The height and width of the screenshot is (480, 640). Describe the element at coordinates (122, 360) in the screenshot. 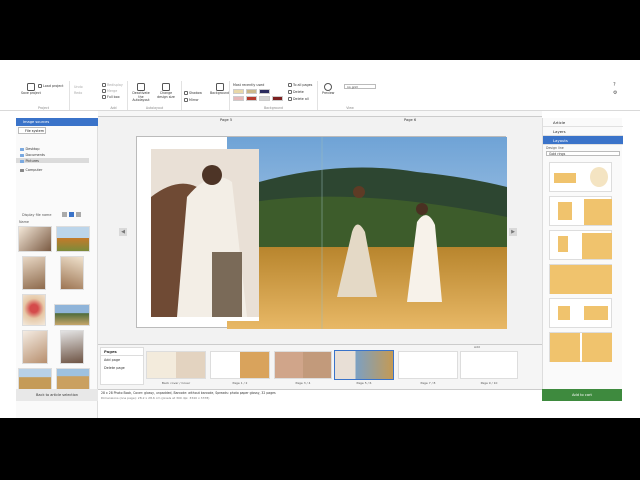

I see `add-page-button: Add page` at that location.